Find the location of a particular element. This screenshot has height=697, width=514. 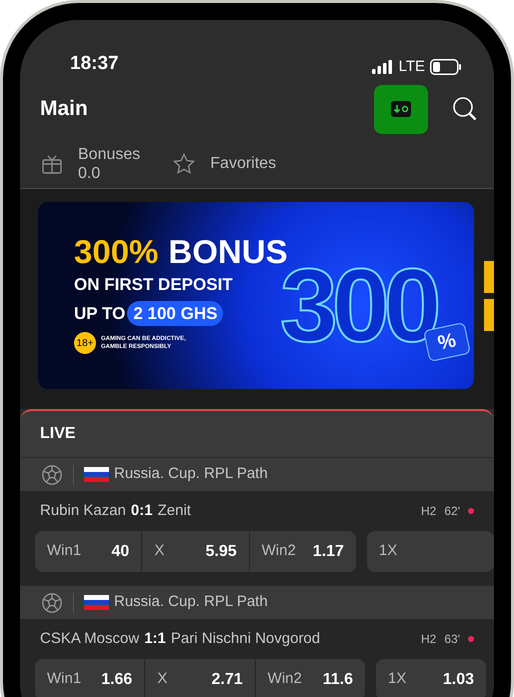

wallet-icon is located at coordinates (401, 109).